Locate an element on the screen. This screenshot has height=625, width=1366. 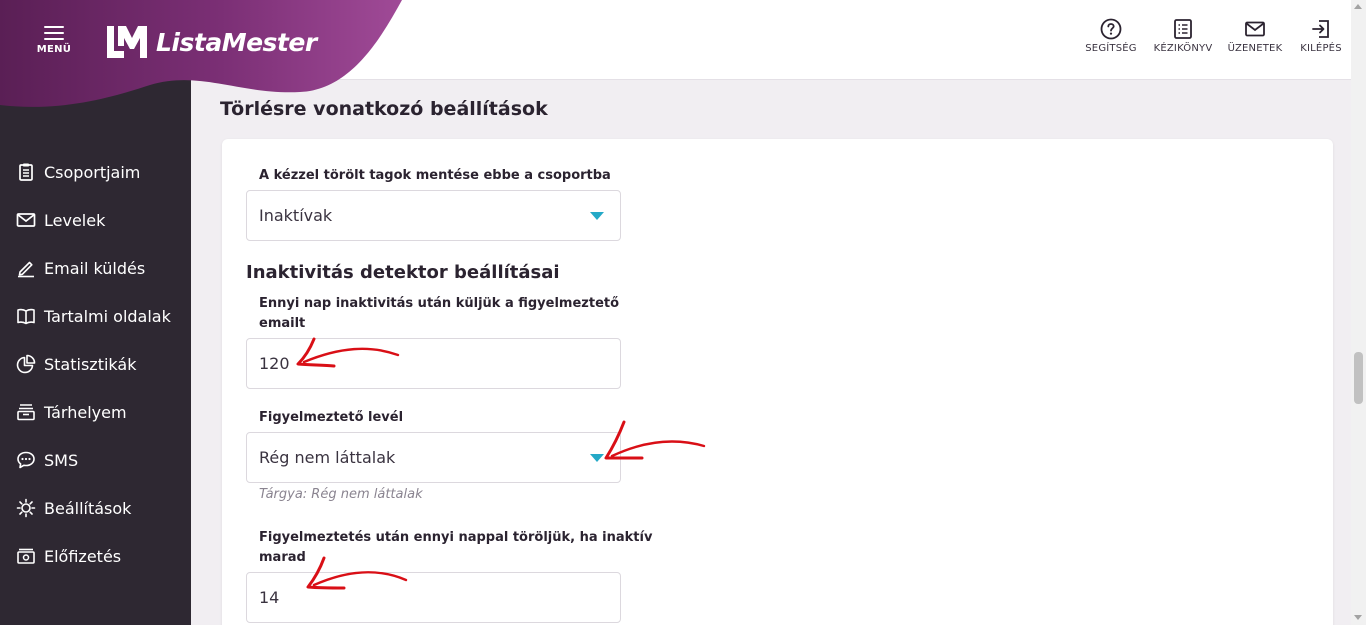
brand-logo: ListaMester is located at coordinates (210, 42).